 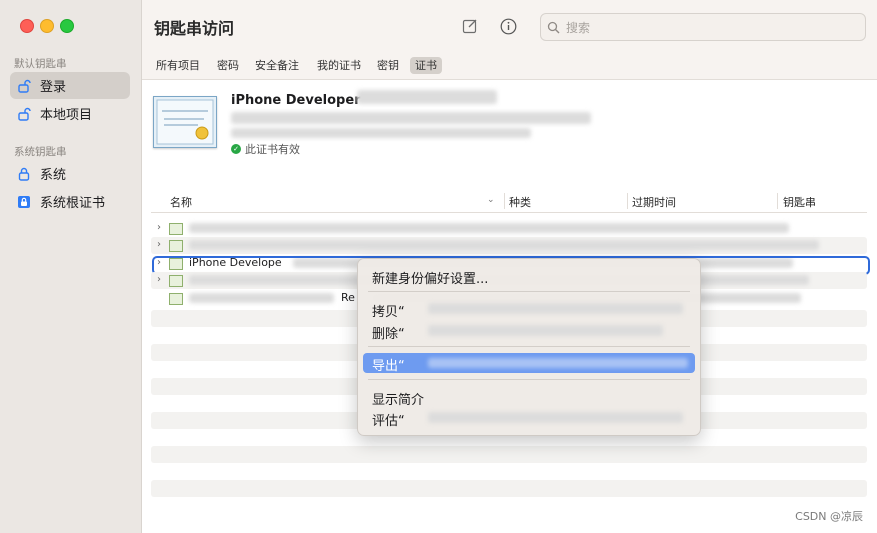 I want to click on menu-item-copy: 拷贝“, so click(x=388, y=310).